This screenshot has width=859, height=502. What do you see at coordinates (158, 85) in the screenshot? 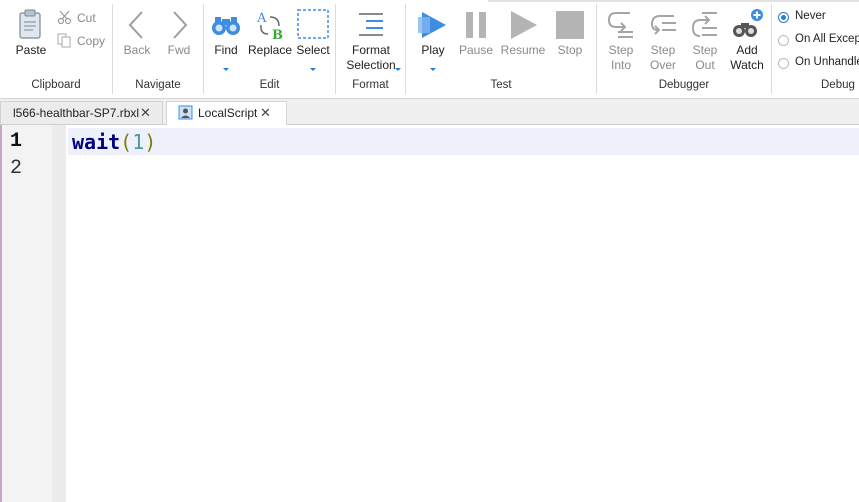
I see `navigate-group-label: Navigate` at bounding box center [158, 85].